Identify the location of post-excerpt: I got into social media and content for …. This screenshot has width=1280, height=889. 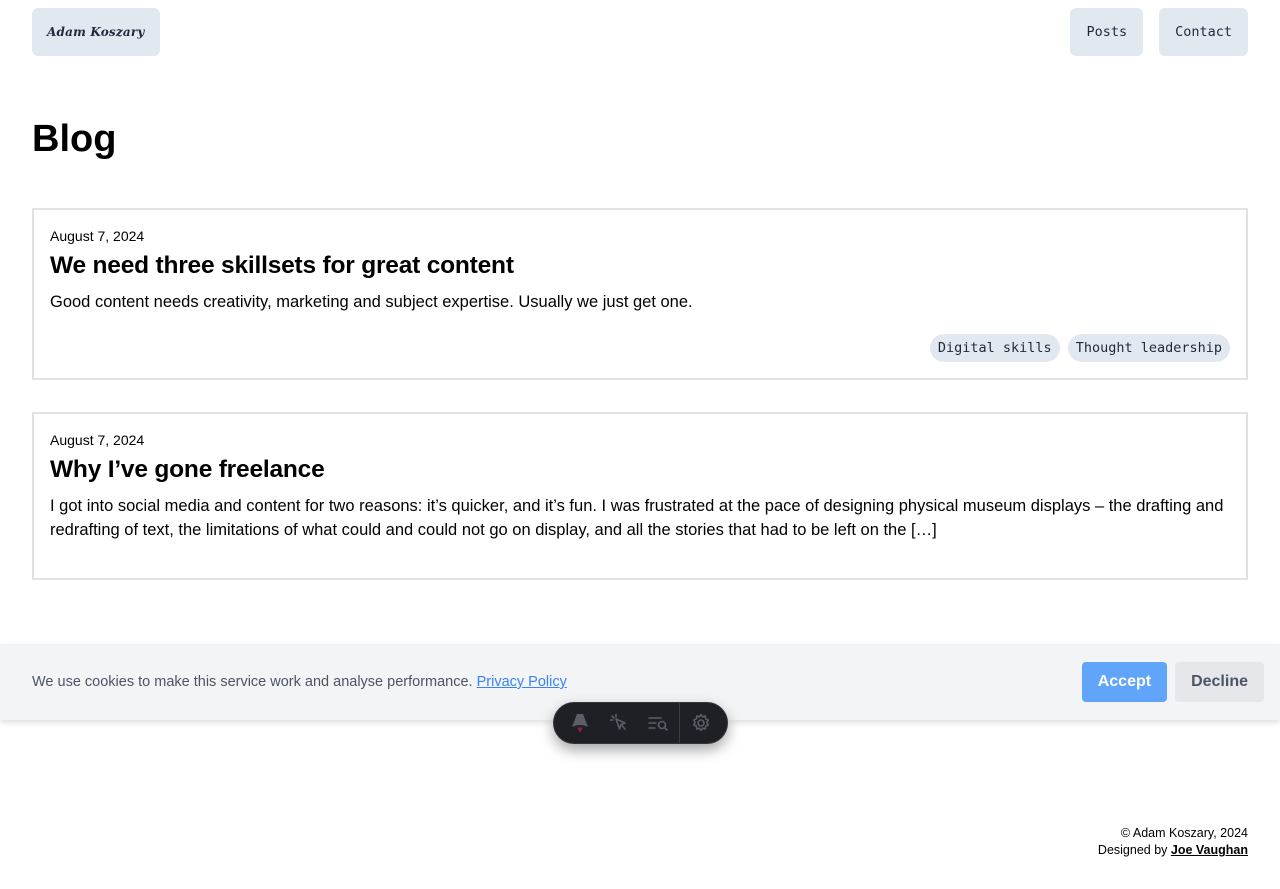
(637, 518).